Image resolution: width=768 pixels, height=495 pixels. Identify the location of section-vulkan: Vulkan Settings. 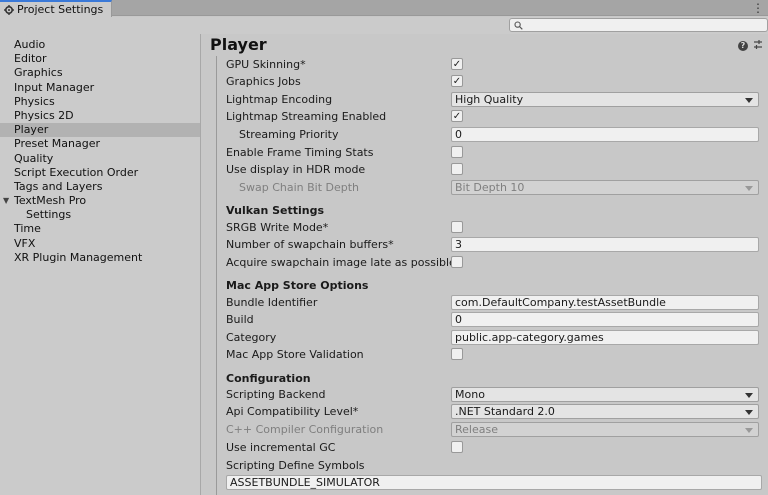
(275, 210).